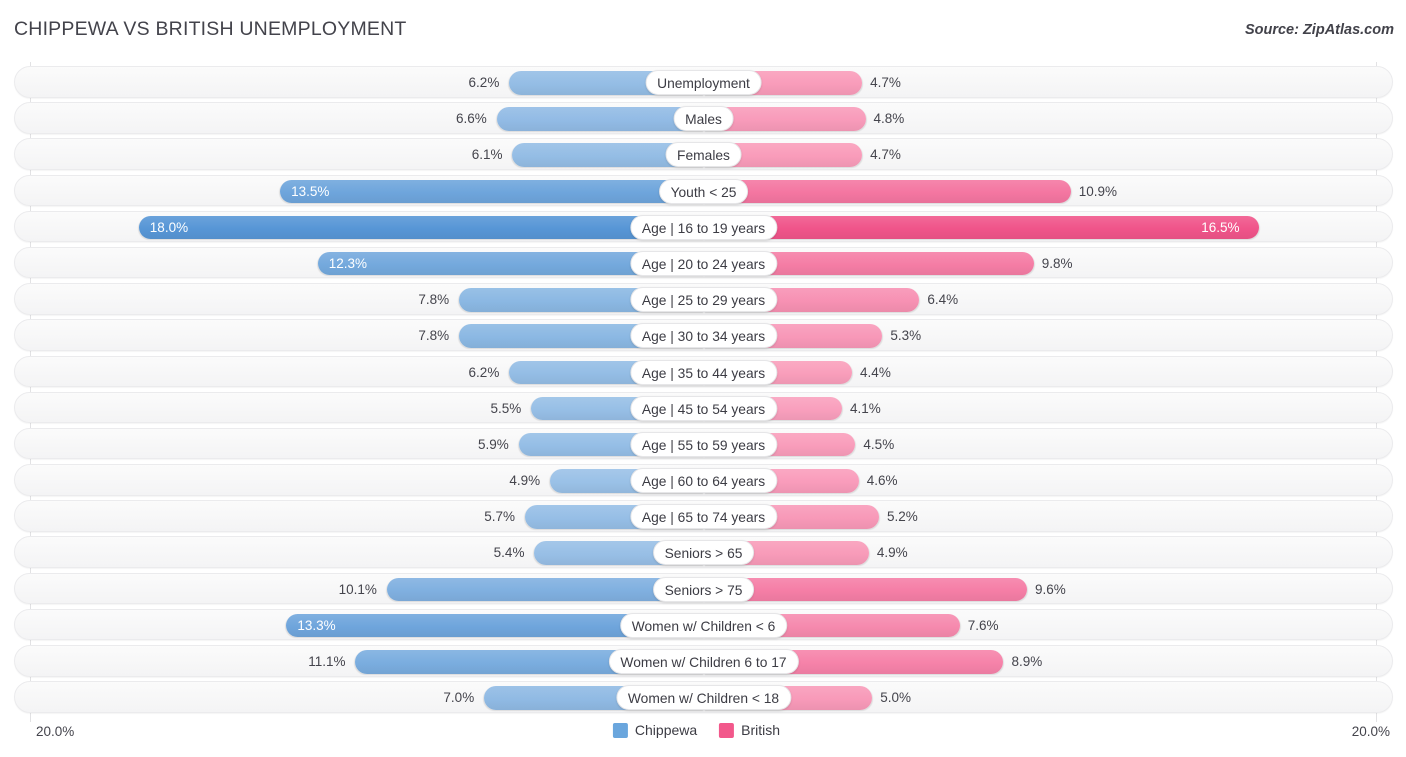 The image size is (1406, 757). Describe the element at coordinates (487, 155) in the screenshot. I see `value-label-chippewa: 6.1%` at that location.